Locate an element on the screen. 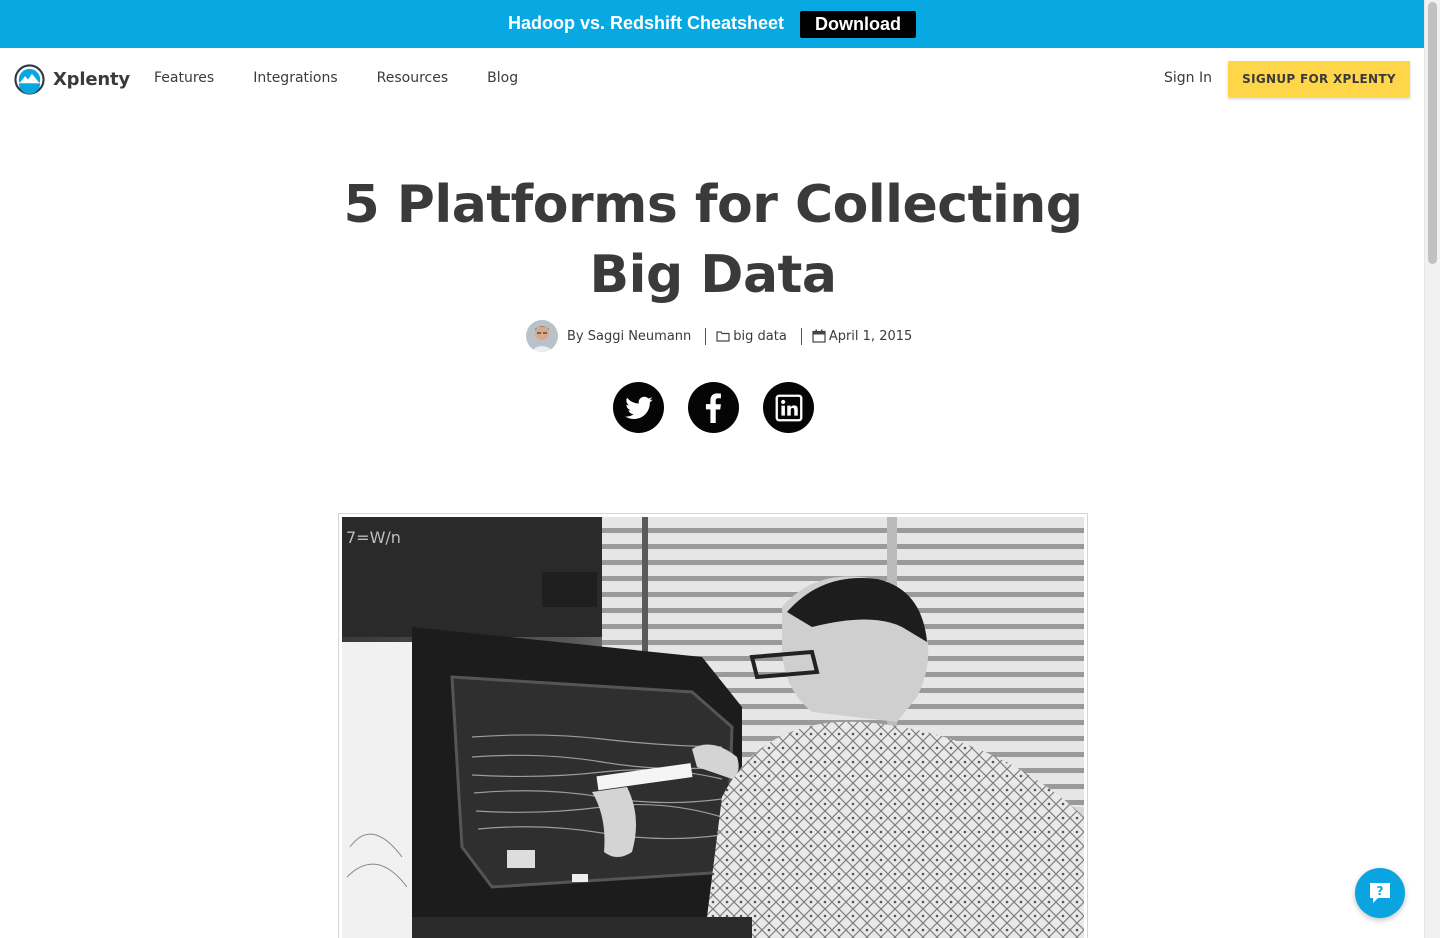 The image size is (1440, 938). category-meta: big data is located at coordinates (751, 336).